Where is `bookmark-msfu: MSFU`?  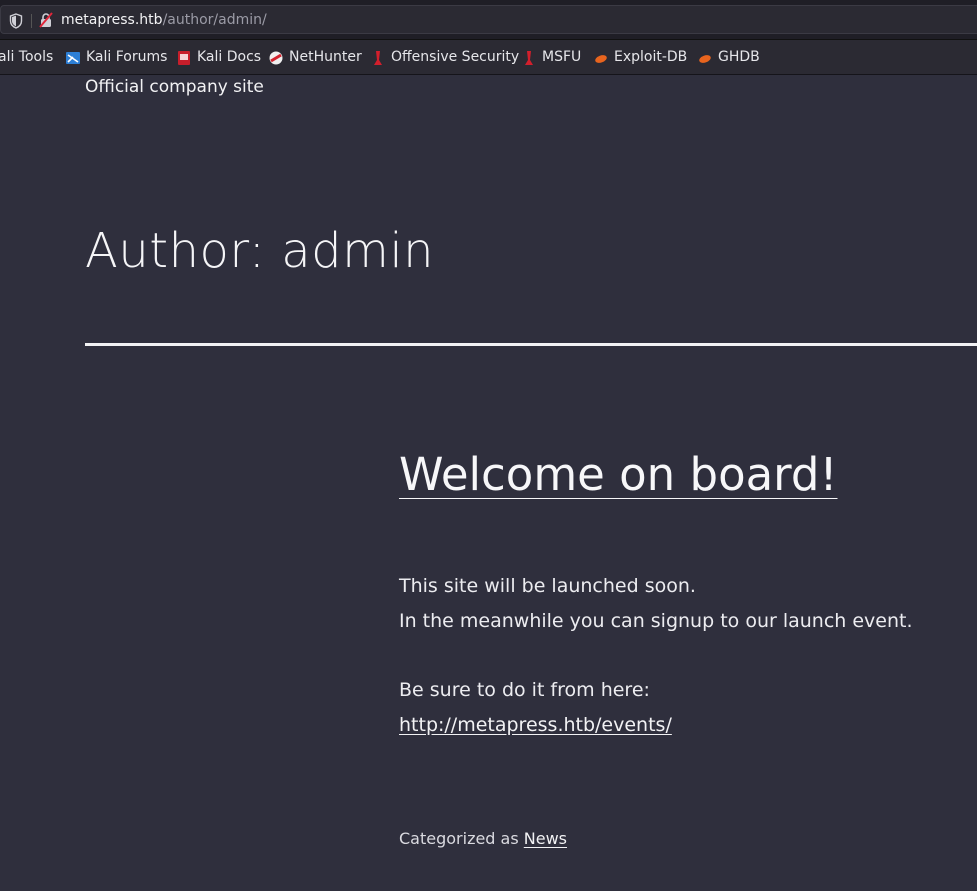 bookmark-msfu: MSFU is located at coordinates (551, 57).